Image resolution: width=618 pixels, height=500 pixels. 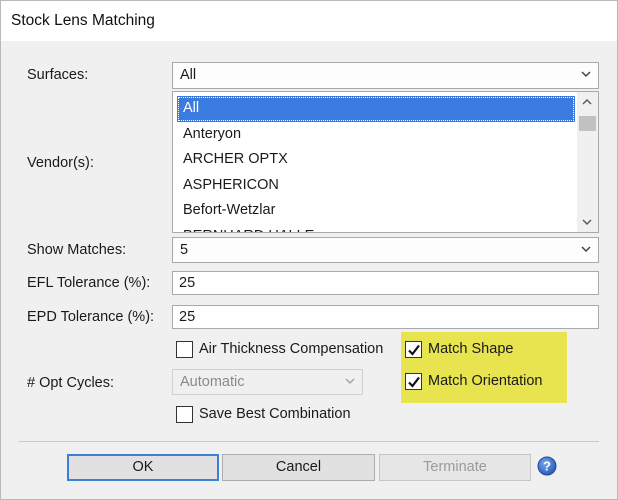 What do you see at coordinates (455, 467) in the screenshot?
I see `terminate-button: Terminate` at bounding box center [455, 467].